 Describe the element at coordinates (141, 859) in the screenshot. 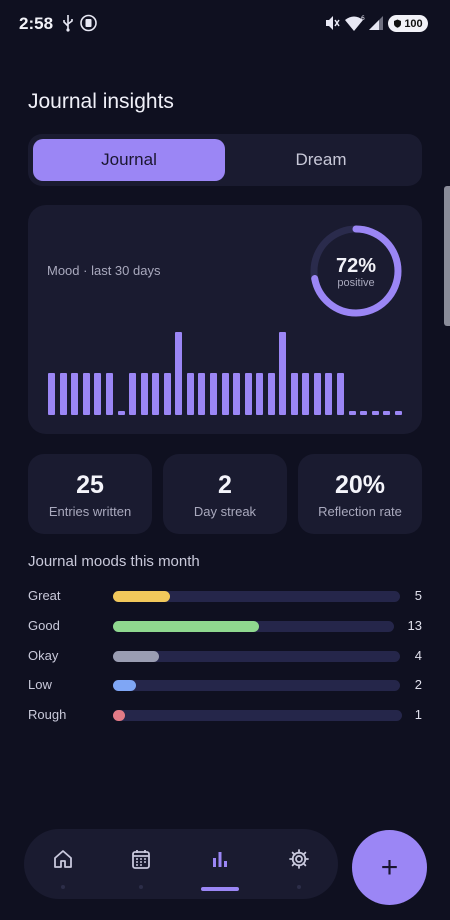

I see `calendar-icon` at that location.